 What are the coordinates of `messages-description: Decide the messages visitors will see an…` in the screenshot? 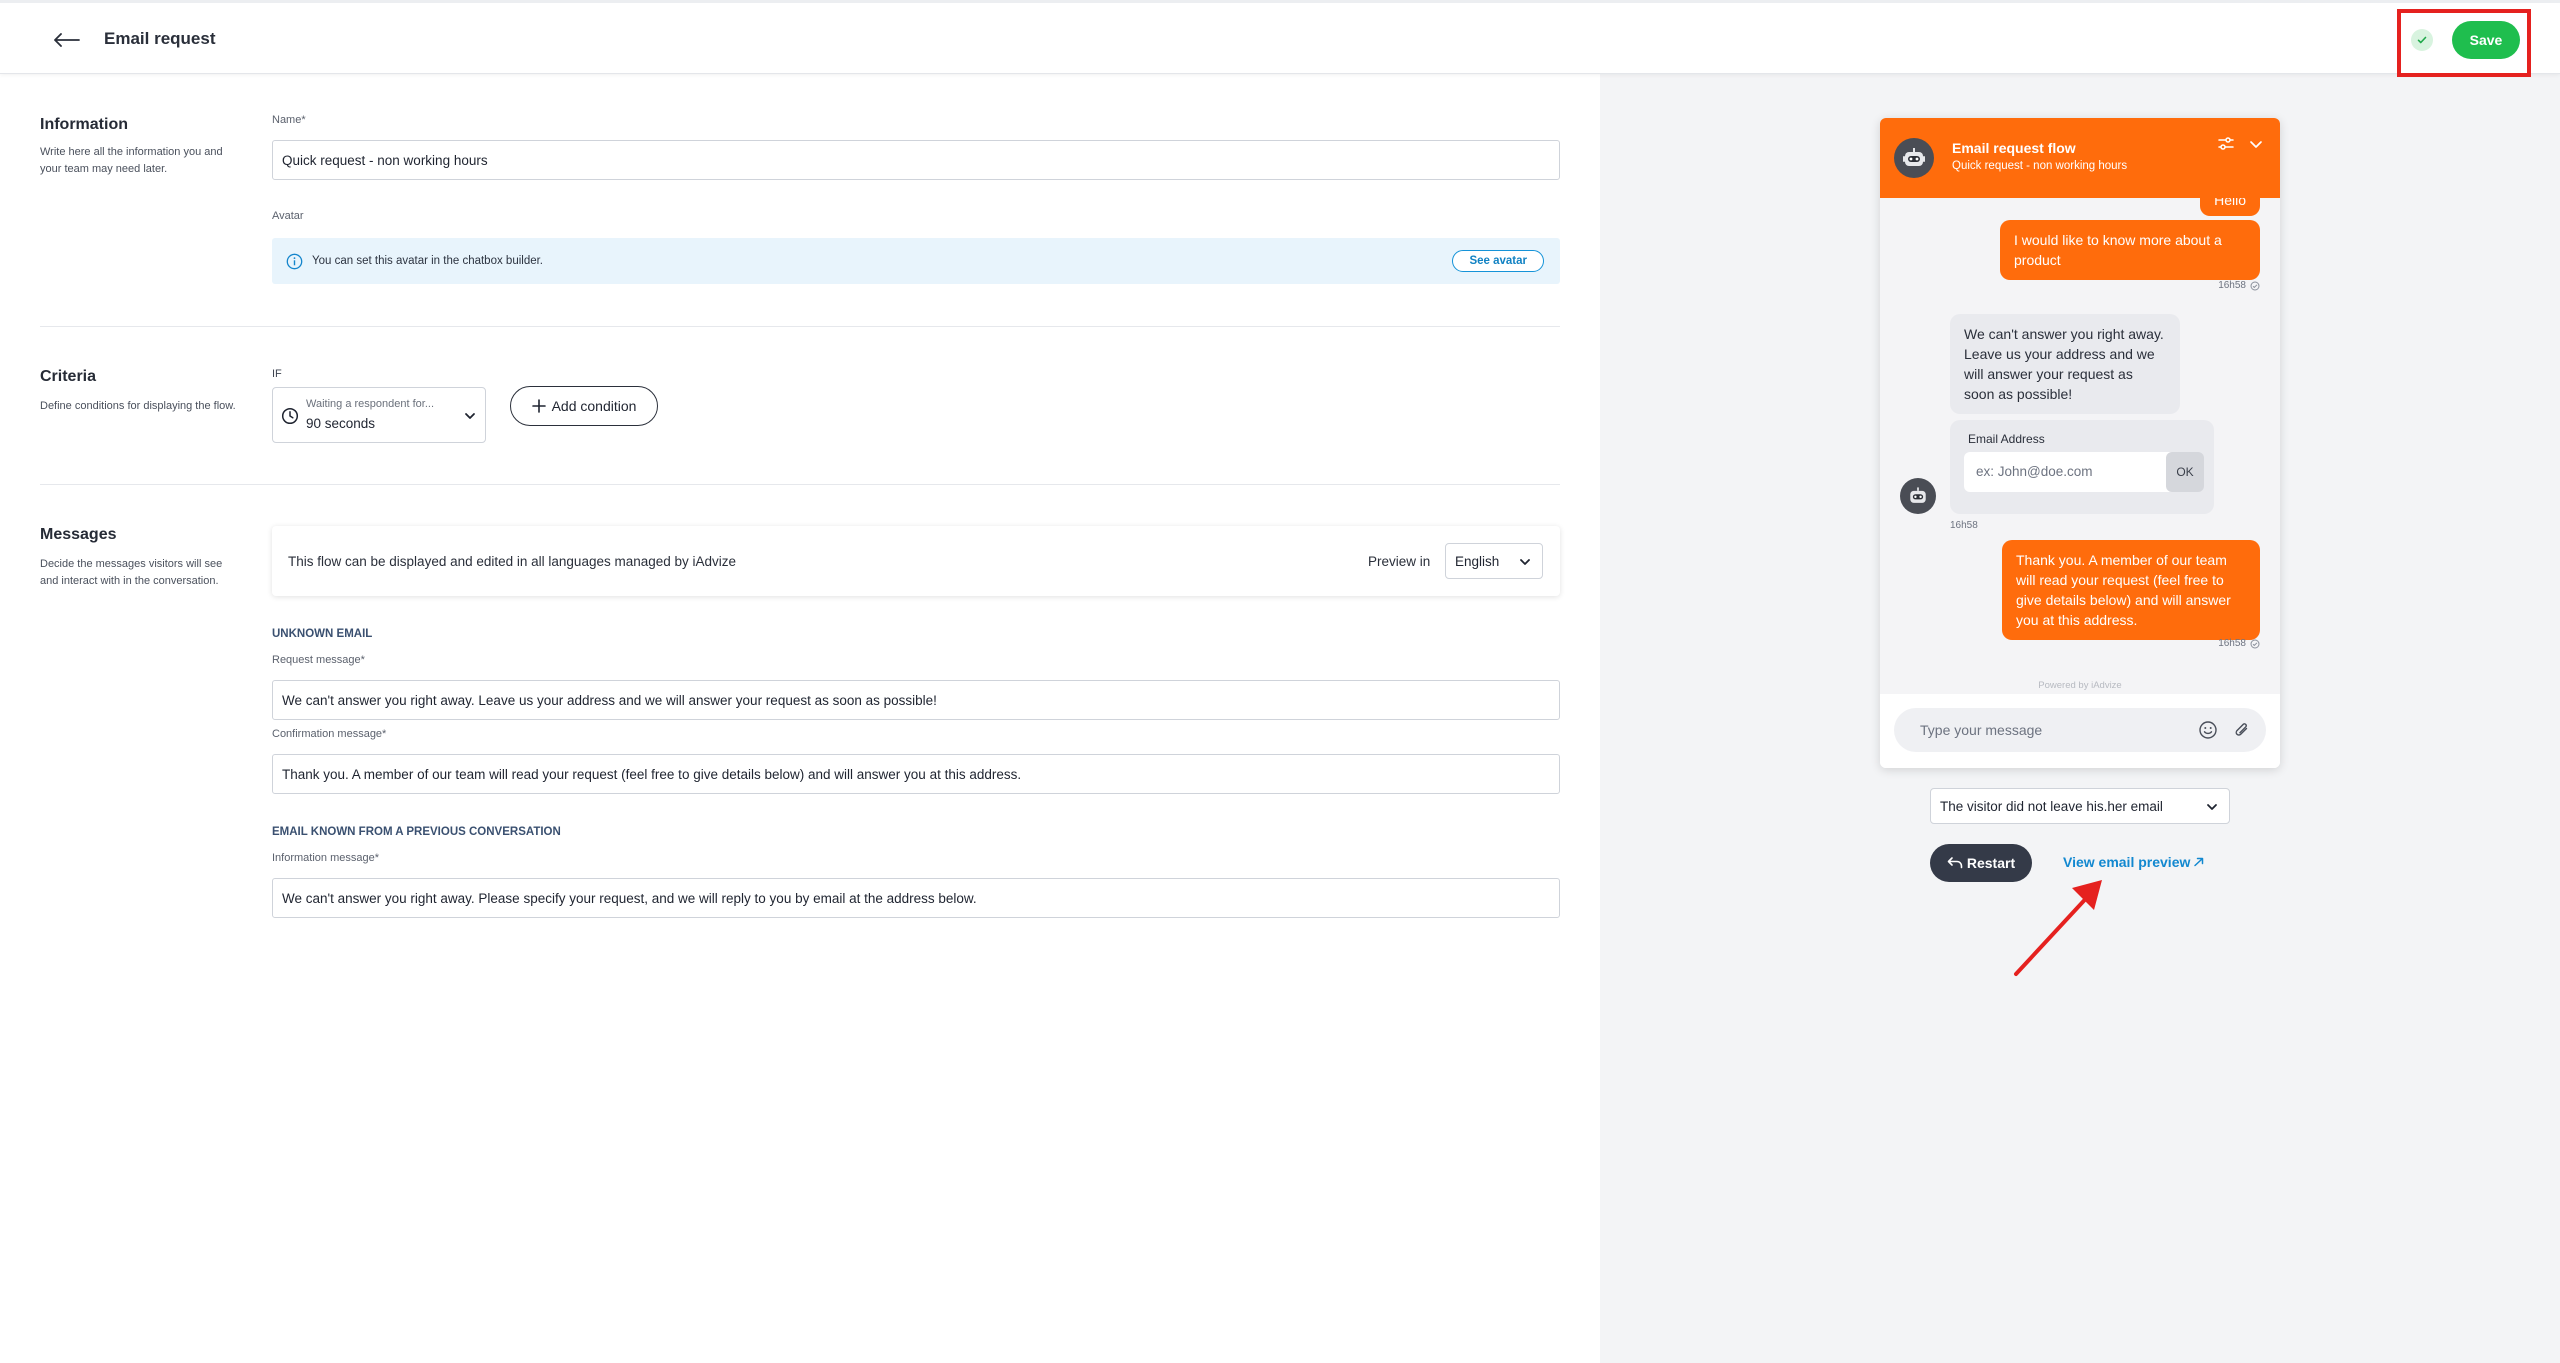 It's located at (131, 572).